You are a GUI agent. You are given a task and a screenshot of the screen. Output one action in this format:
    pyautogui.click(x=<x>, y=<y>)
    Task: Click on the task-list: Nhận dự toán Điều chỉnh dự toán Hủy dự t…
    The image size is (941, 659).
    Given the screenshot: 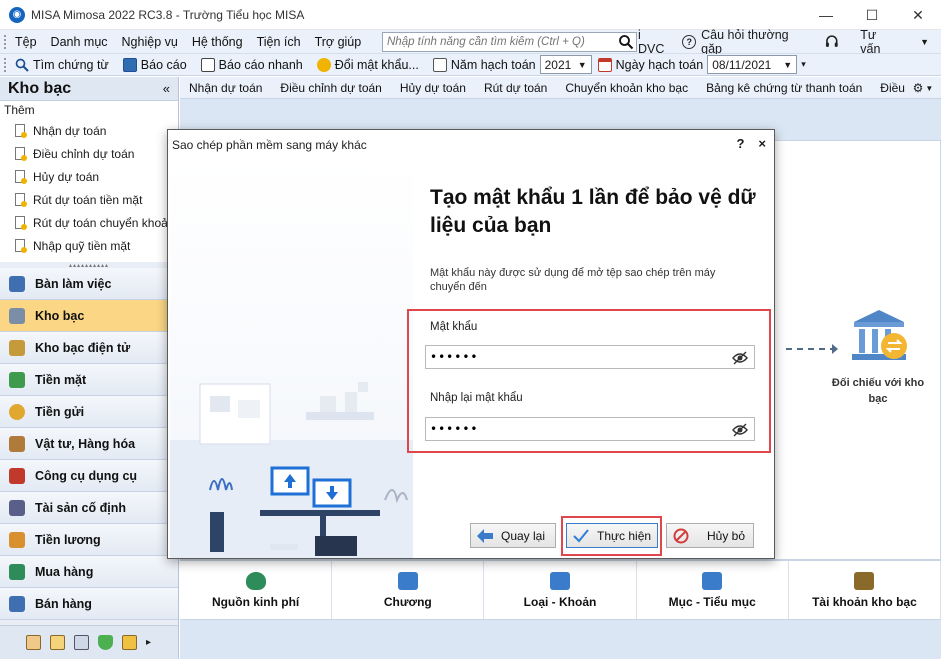 What is the action you would take?
    pyautogui.click(x=89, y=190)
    